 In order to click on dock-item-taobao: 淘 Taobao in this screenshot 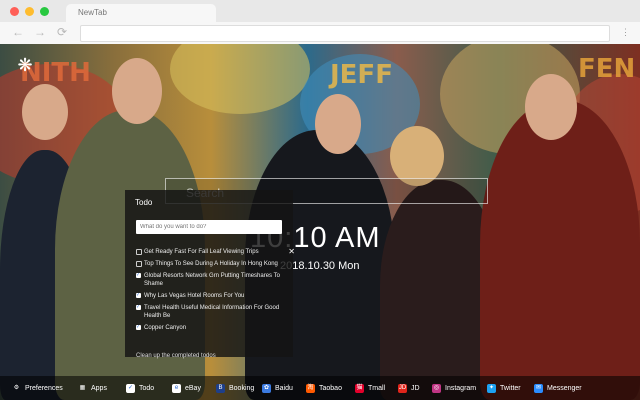, I will do `click(324, 388)`.